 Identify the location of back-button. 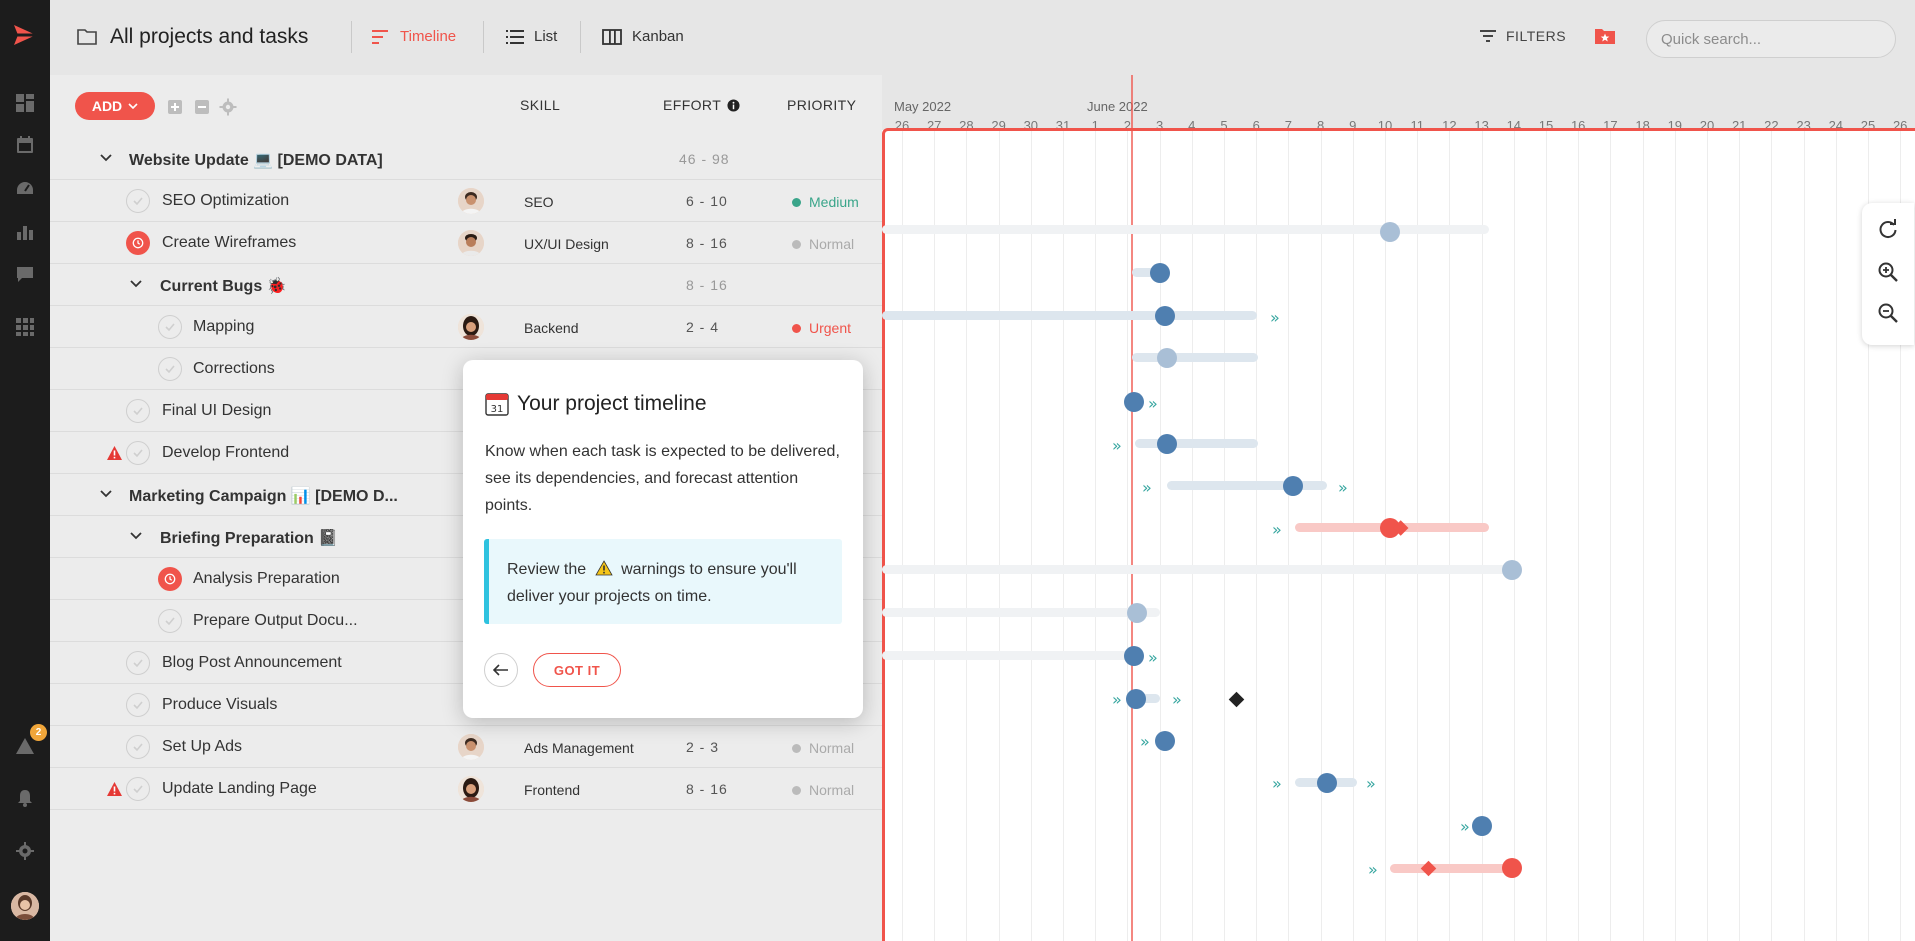
(501, 670).